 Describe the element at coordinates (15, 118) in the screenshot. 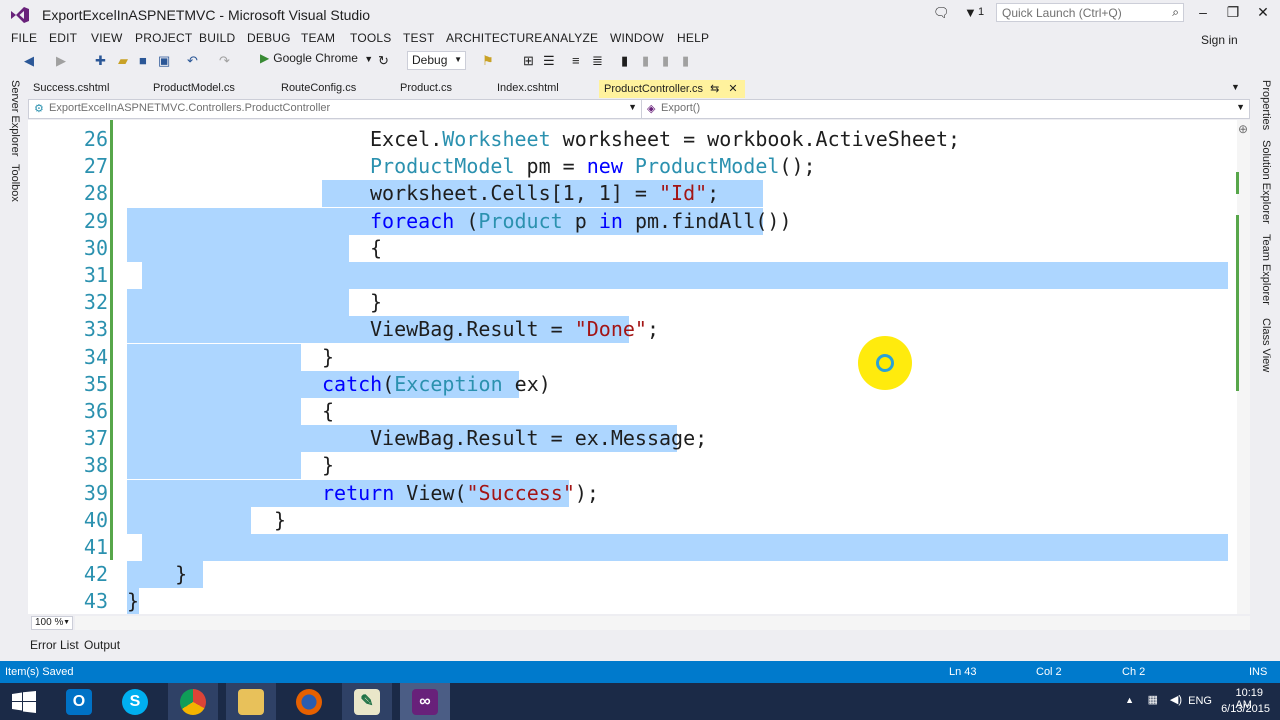

I see `server-explorer-tab: Server Explorer` at that location.